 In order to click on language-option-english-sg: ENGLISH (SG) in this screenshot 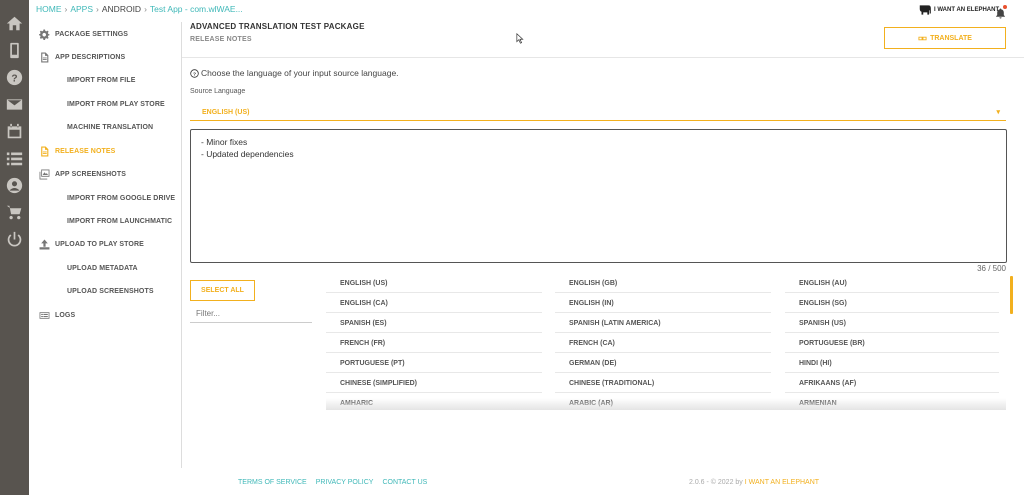, I will do `click(892, 303)`.